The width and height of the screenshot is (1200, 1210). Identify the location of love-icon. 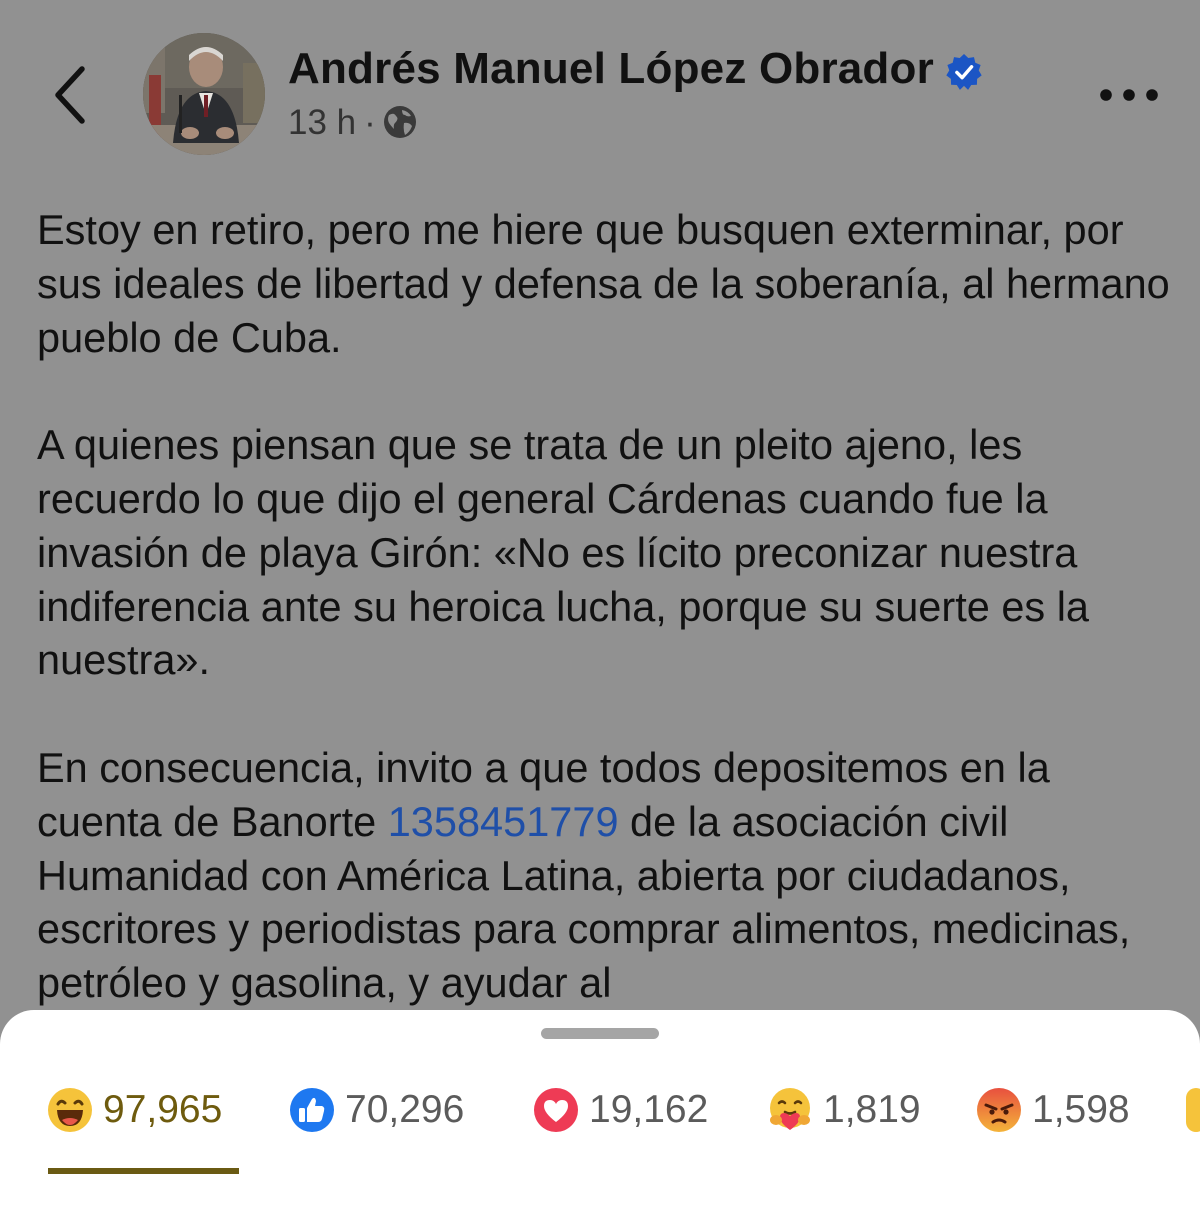
(556, 1110).